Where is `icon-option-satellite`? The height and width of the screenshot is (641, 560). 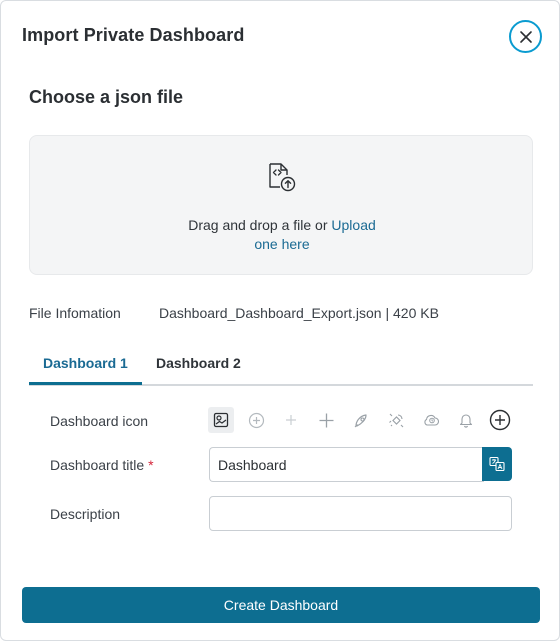
icon-option-satellite is located at coordinates (396, 420).